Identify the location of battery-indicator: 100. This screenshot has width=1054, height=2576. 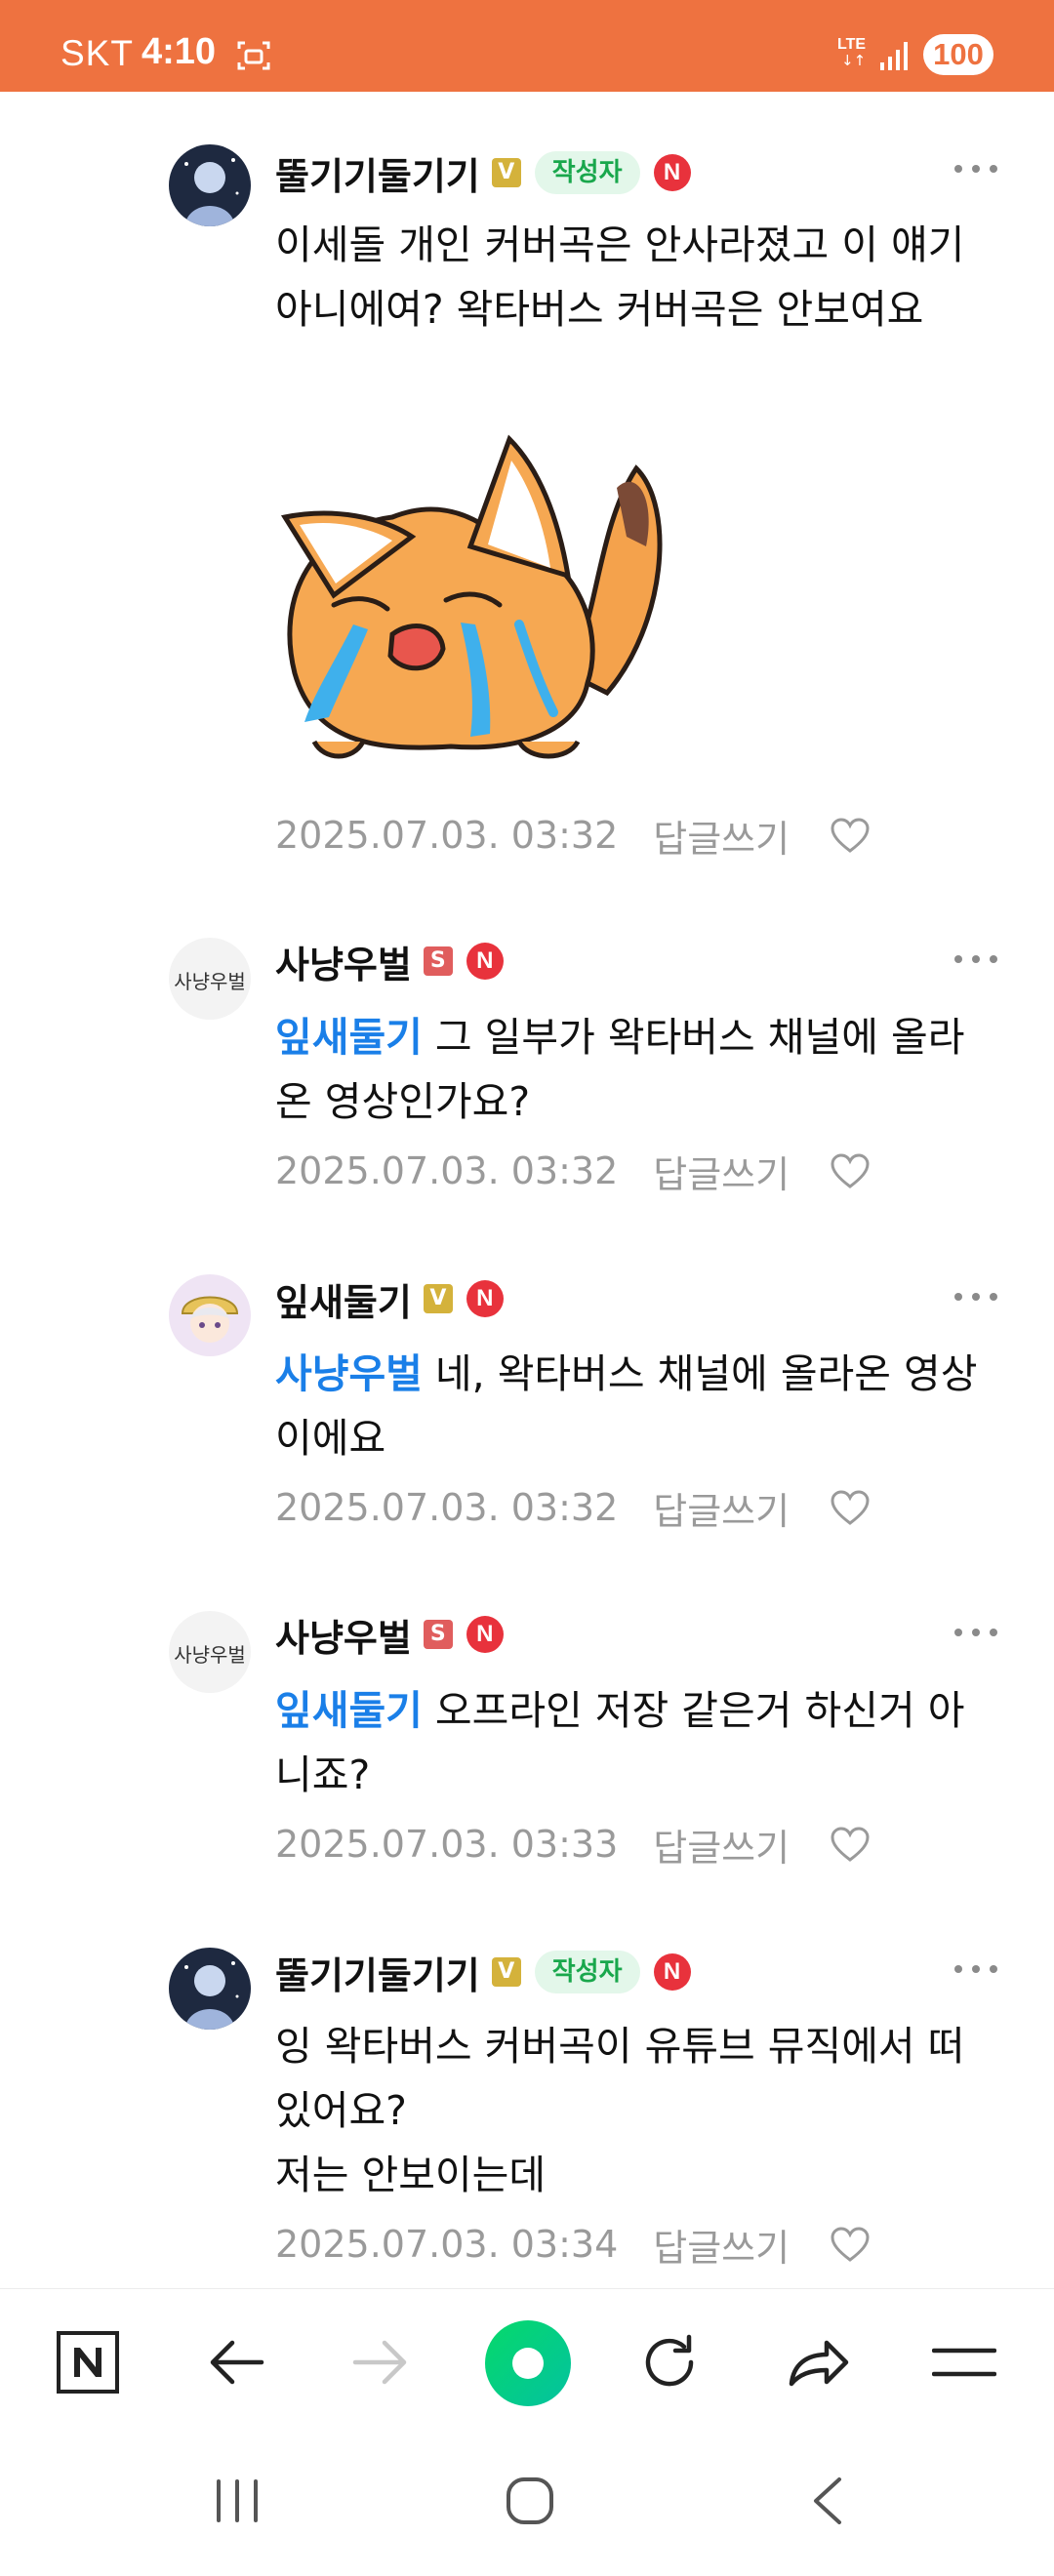
(958, 54).